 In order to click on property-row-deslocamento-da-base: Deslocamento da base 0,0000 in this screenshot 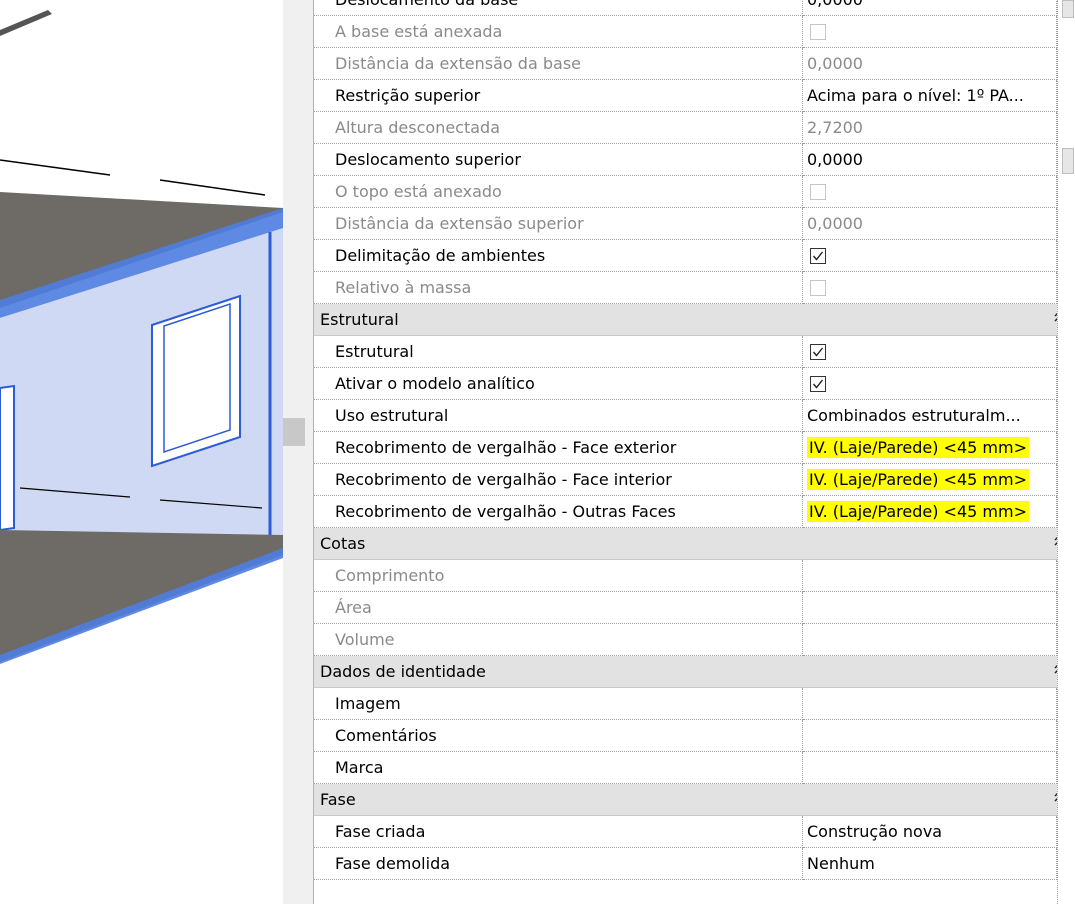, I will do `click(694, 8)`.